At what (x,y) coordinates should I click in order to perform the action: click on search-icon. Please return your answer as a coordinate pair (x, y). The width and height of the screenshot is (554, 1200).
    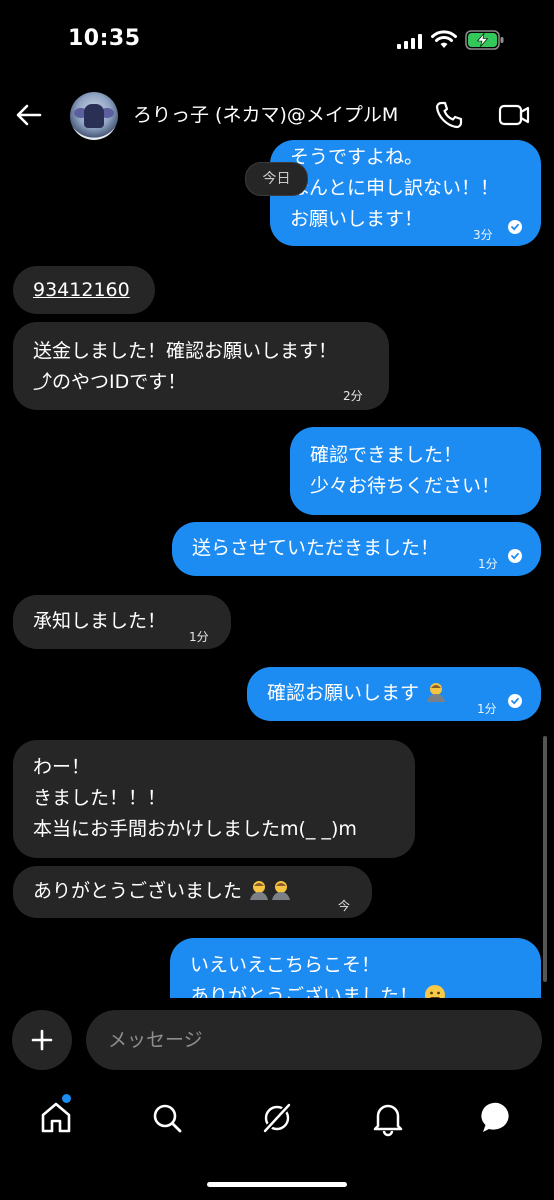
    Looking at the image, I should click on (167, 1118).